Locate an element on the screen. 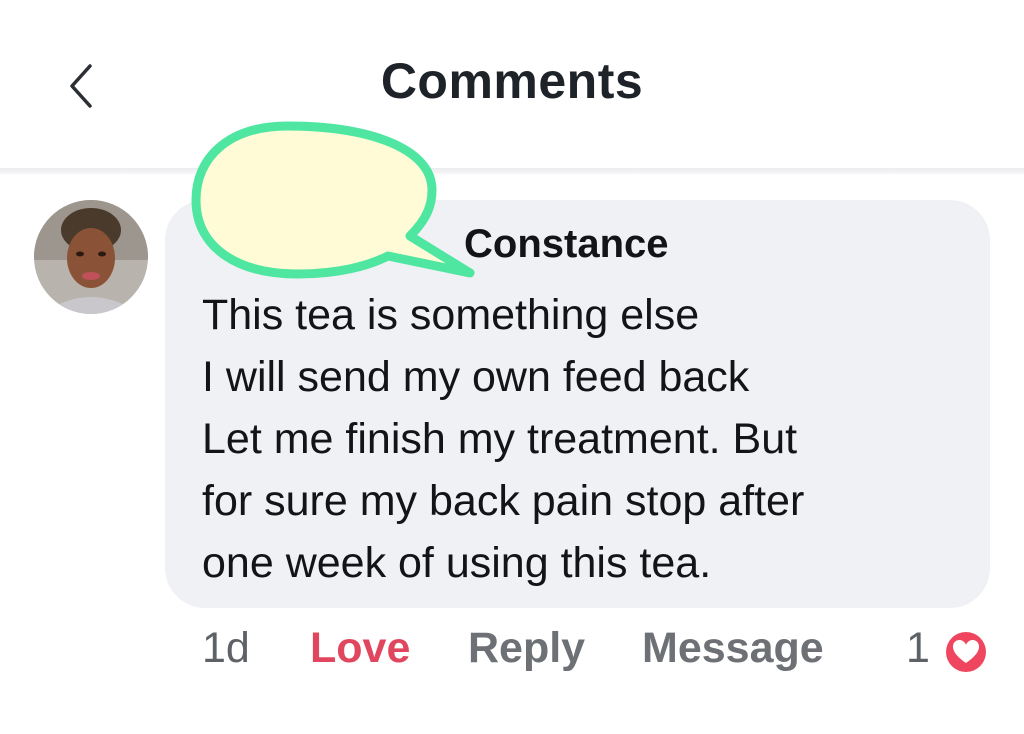 The width and height of the screenshot is (1024, 734). page-title: Comments is located at coordinates (512, 81).